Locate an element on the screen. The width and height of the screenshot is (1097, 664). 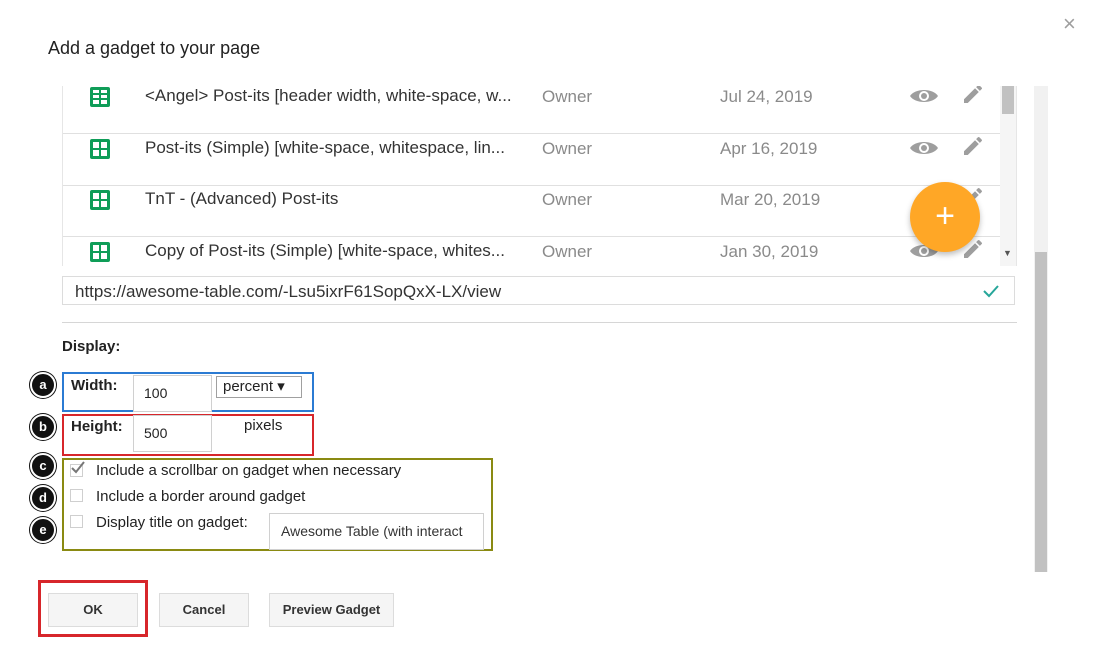
scrollbar-checkbox is located at coordinates (77, 469).